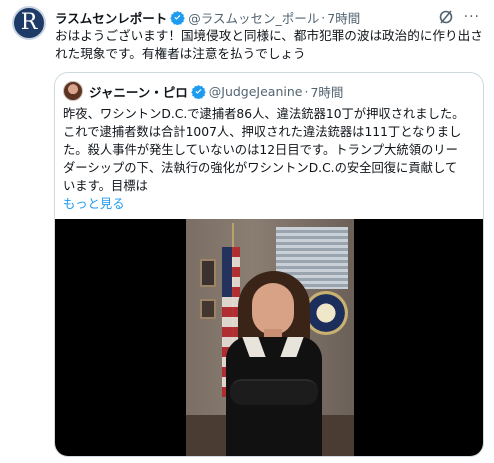 This screenshot has width=494, height=463. I want to click on quote-author-handle: @JudgeJeanine, so click(256, 91).